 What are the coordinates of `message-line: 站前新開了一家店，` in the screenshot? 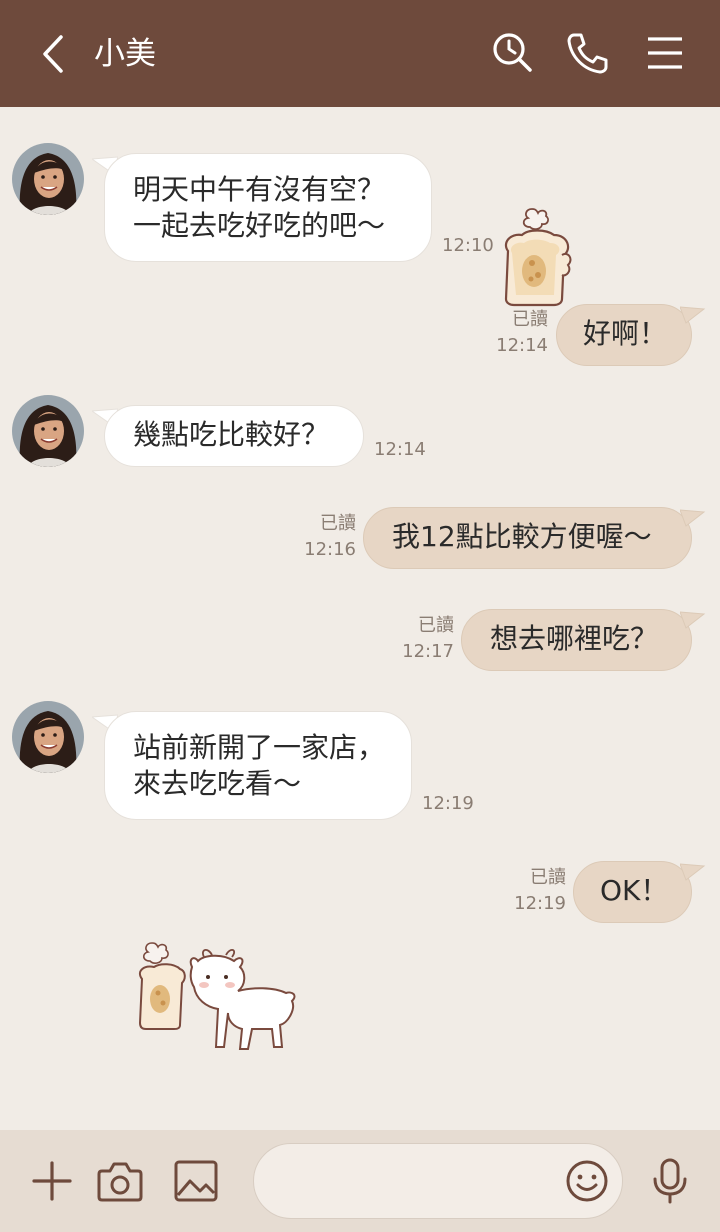 It's located at (259, 747).